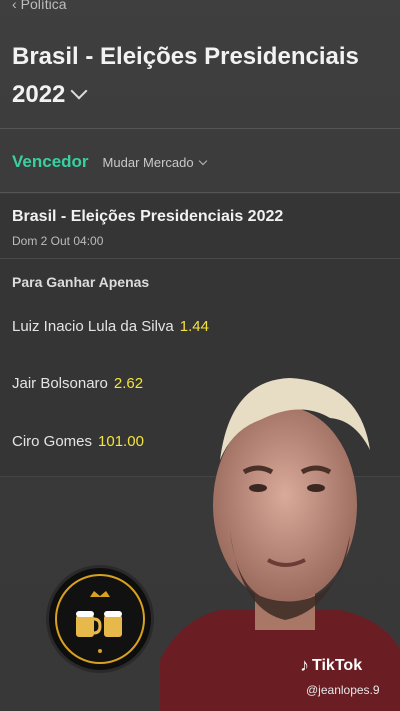  Describe the element at coordinates (147, 217) in the screenshot. I see `event-title: Brasil - Eleições Presidenciais 2022` at that location.